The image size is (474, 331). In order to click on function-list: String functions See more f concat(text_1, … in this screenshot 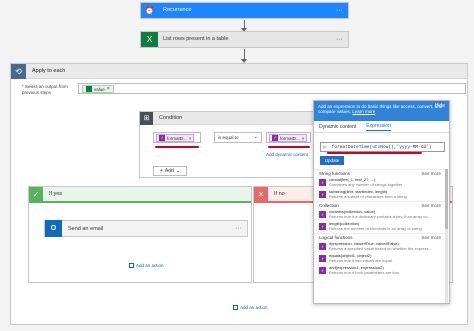, I will do `click(380, 223)`.